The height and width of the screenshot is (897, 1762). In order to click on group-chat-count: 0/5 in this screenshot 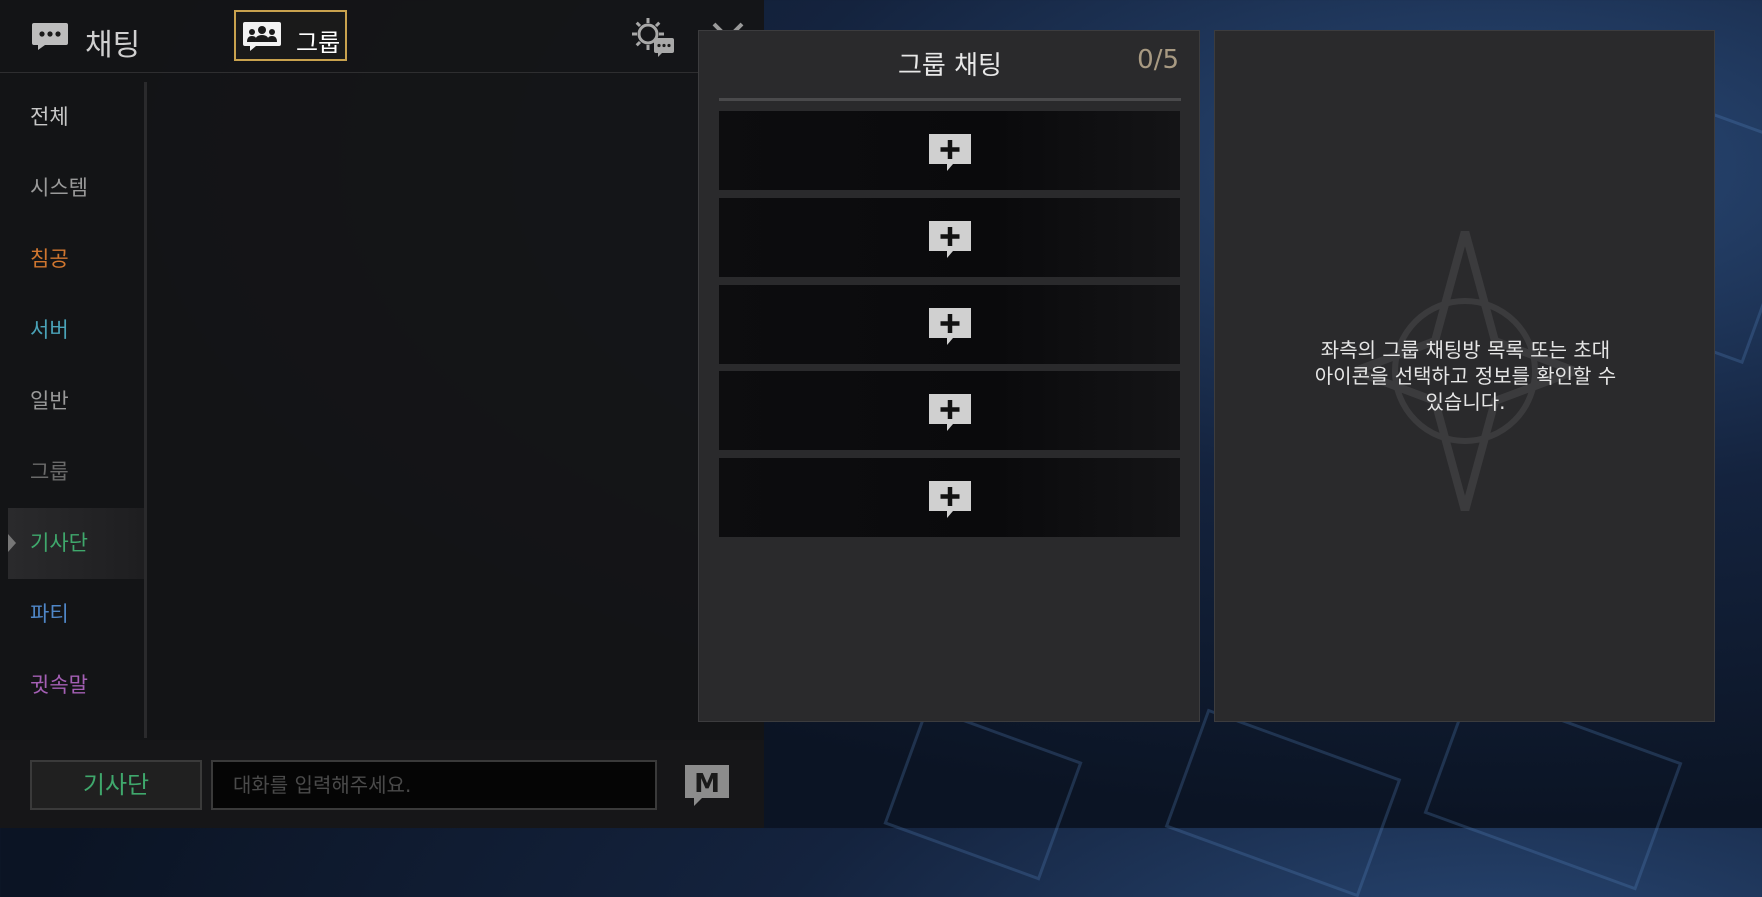, I will do `click(1158, 60)`.